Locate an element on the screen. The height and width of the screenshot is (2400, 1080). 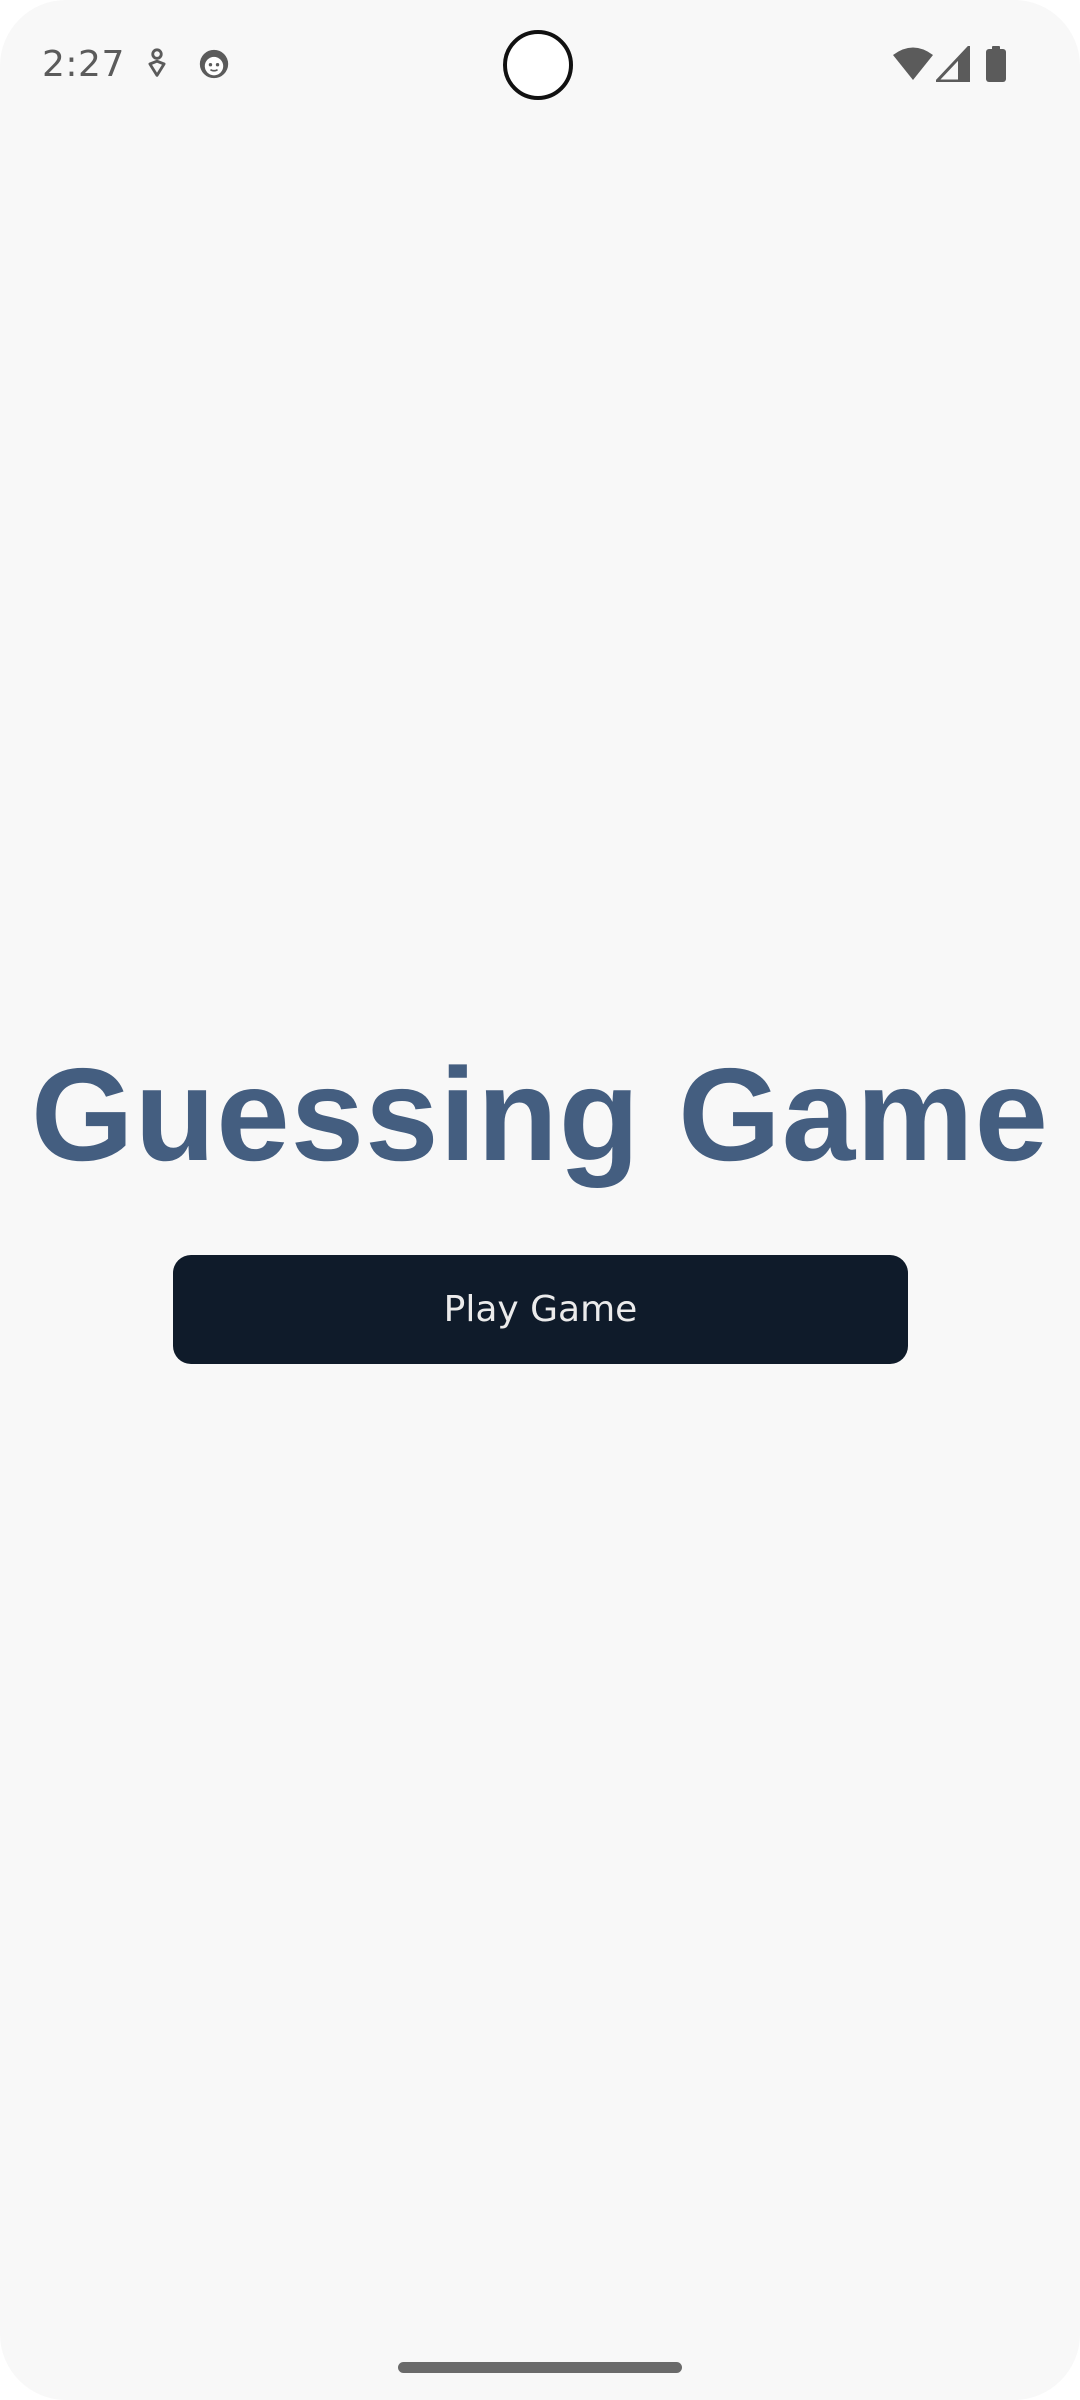
home-indicator is located at coordinates (540, 2367).